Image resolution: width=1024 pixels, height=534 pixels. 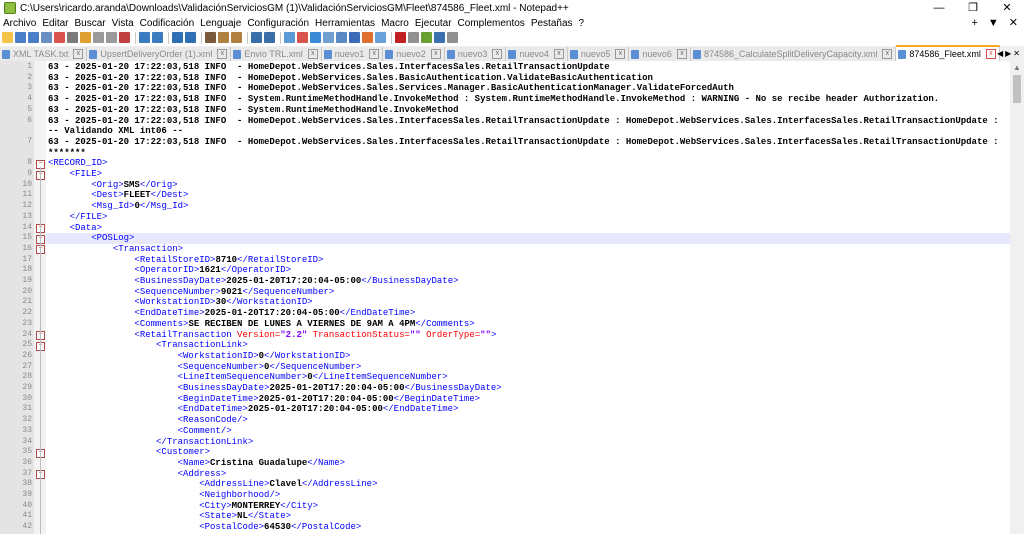 I want to click on menu-item-1: Editar, so click(x=55, y=23).